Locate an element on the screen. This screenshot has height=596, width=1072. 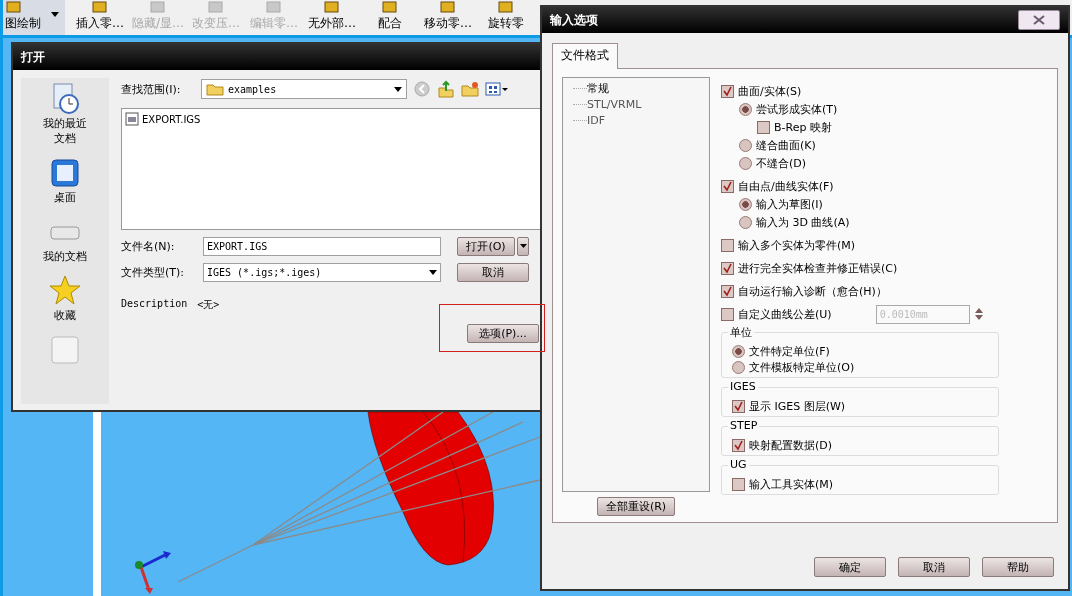
dialog-button: 帮助 is located at coordinates (1018, 567).